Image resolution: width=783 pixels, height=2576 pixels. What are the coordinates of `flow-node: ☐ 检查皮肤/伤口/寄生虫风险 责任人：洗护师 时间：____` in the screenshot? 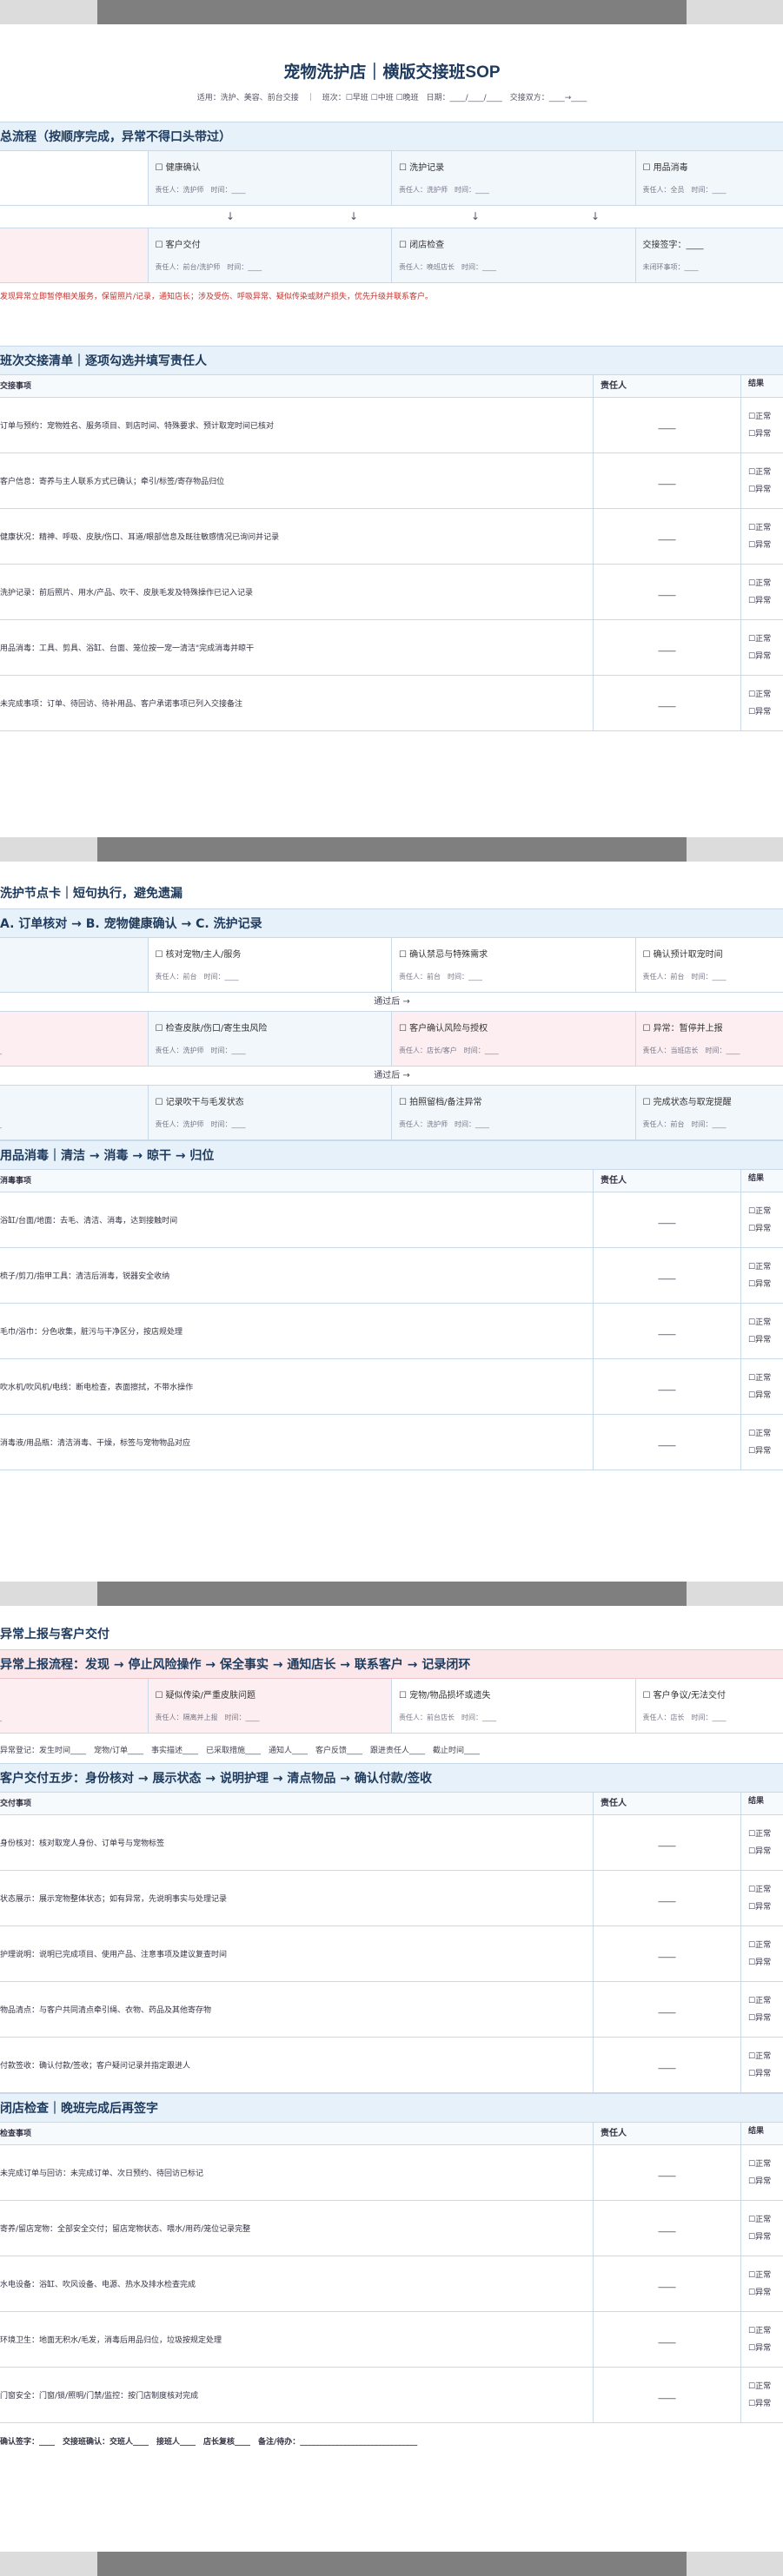 It's located at (270, 1039).